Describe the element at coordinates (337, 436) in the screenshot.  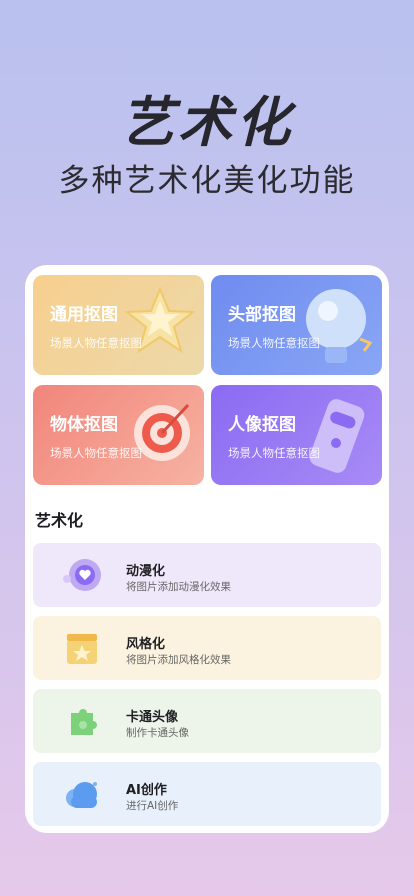
I see `phone-icon` at that location.